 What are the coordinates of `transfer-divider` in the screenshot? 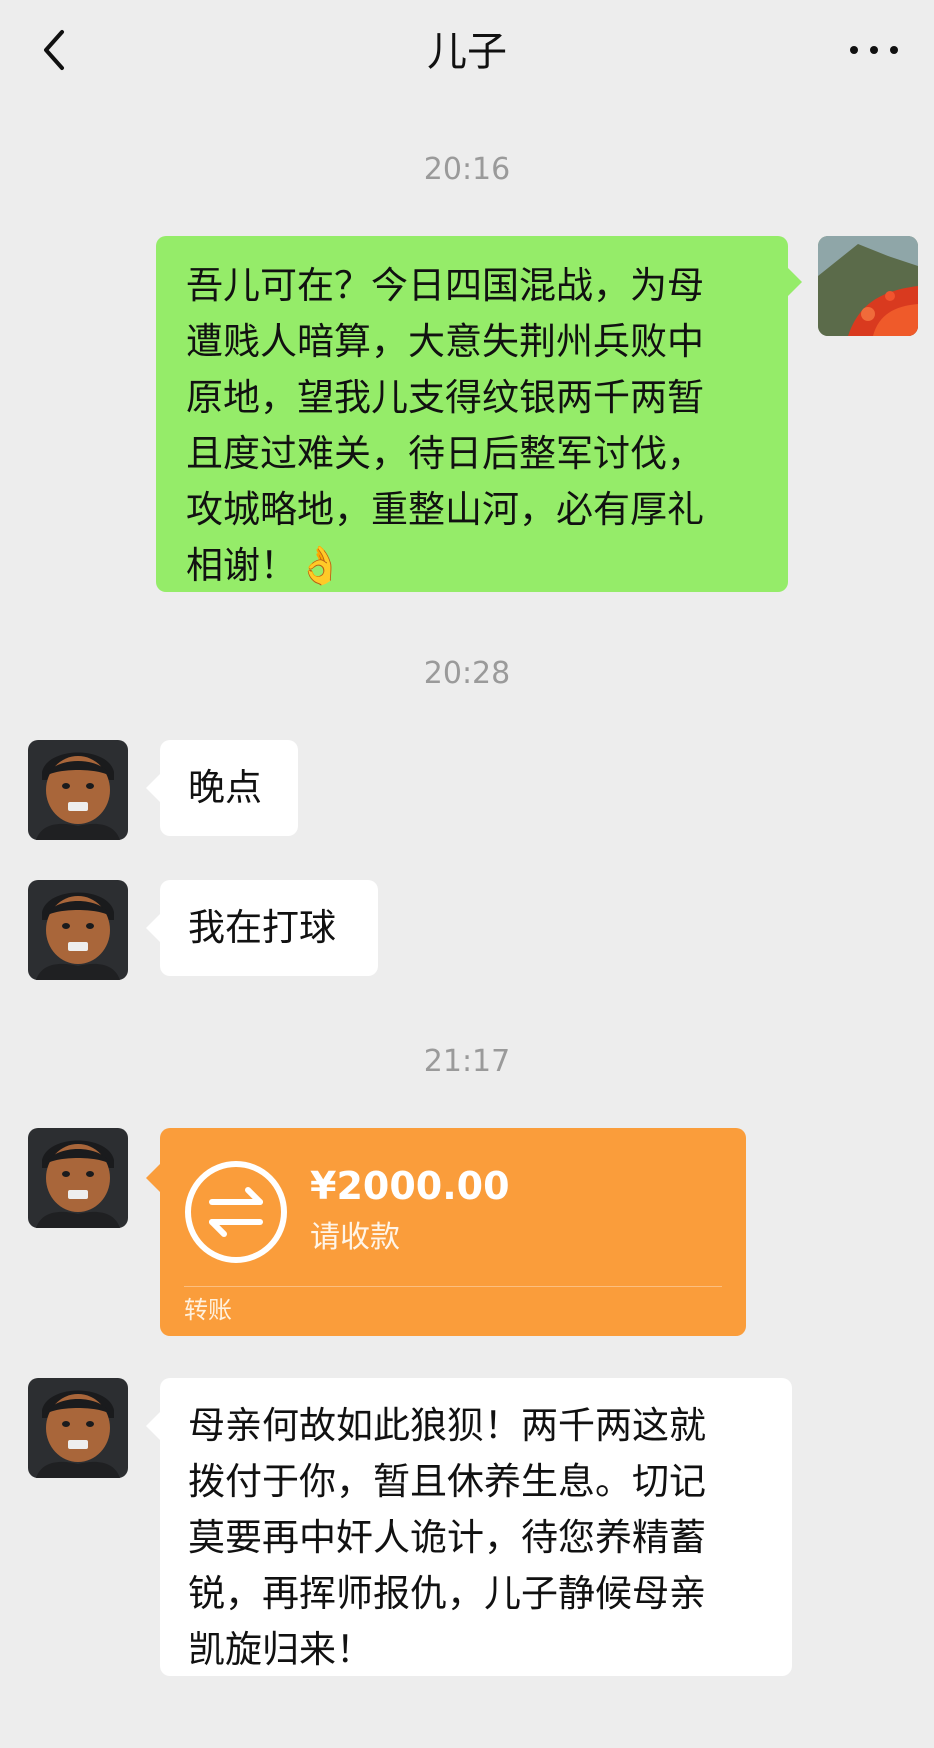 It's located at (453, 1286).